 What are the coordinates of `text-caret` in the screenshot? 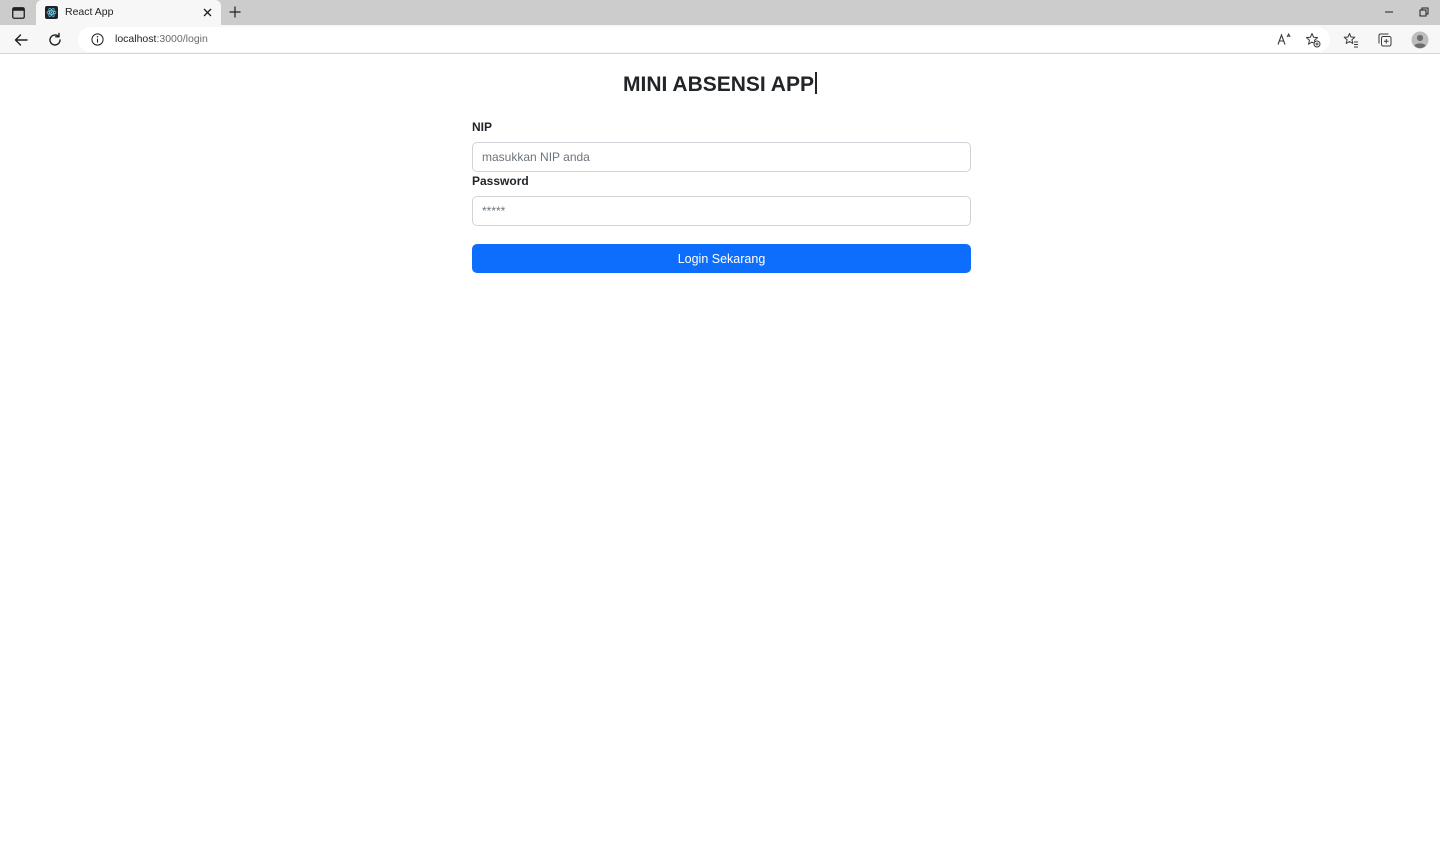 It's located at (815, 83).